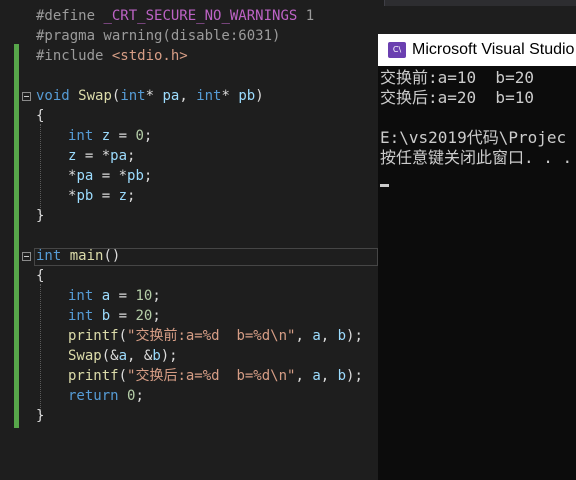 The width and height of the screenshot is (576, 480). What do you see at coordinates (158, 36) in the screenshot?
I see `code-line: #pragma warning(disable:6031)` at bounding box center [158, 36].